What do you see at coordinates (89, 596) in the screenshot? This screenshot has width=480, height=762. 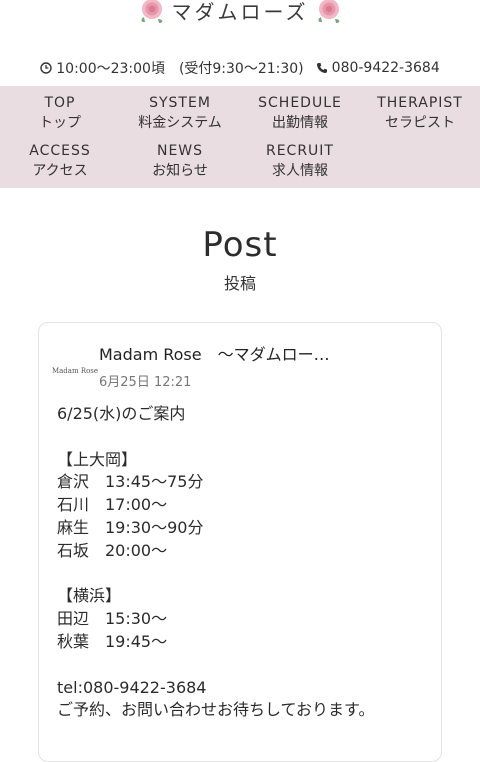 I see `post-line: 【横浜】` at bounding box center [89, 596].